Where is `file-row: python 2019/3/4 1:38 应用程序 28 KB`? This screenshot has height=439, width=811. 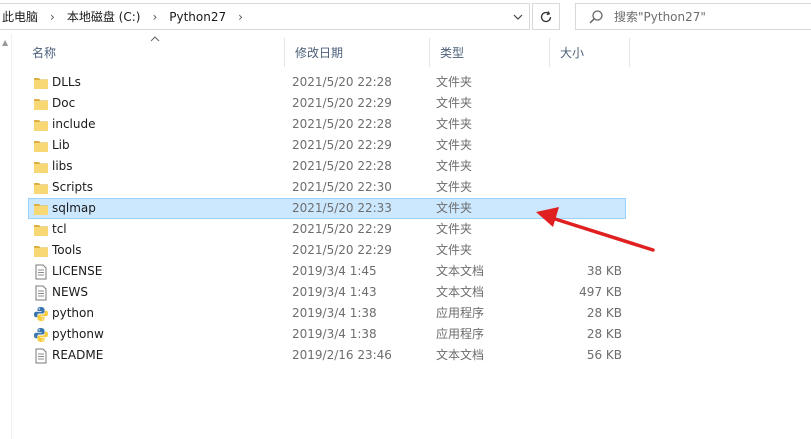 file-row: python 2019/3/4 1:38 应用程序 28 KB is located at coordinates (327, 313).